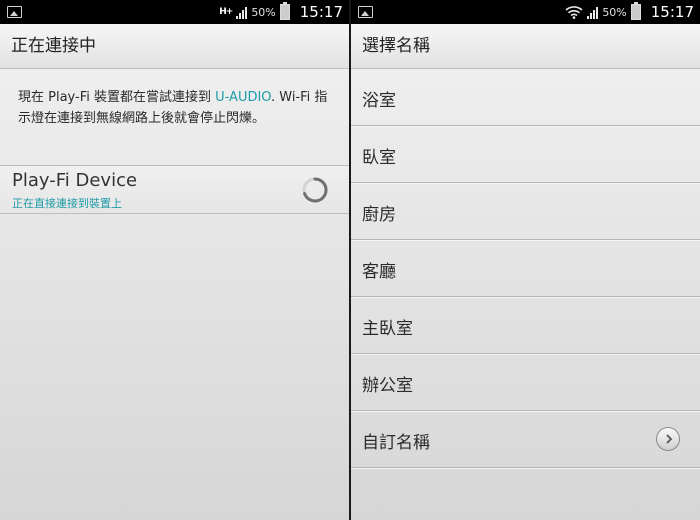 The width and height of the screenshot is (700, 520). I want to click on wifi-icon, so click(574, 12).